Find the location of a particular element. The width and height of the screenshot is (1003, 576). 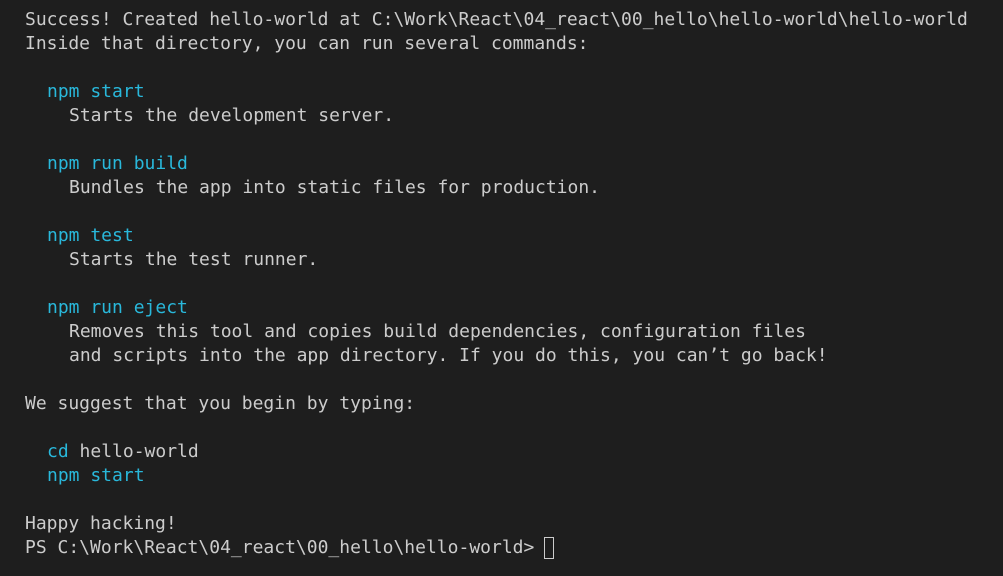

command-npm-test: npm test is located at coordinates (90, 235).